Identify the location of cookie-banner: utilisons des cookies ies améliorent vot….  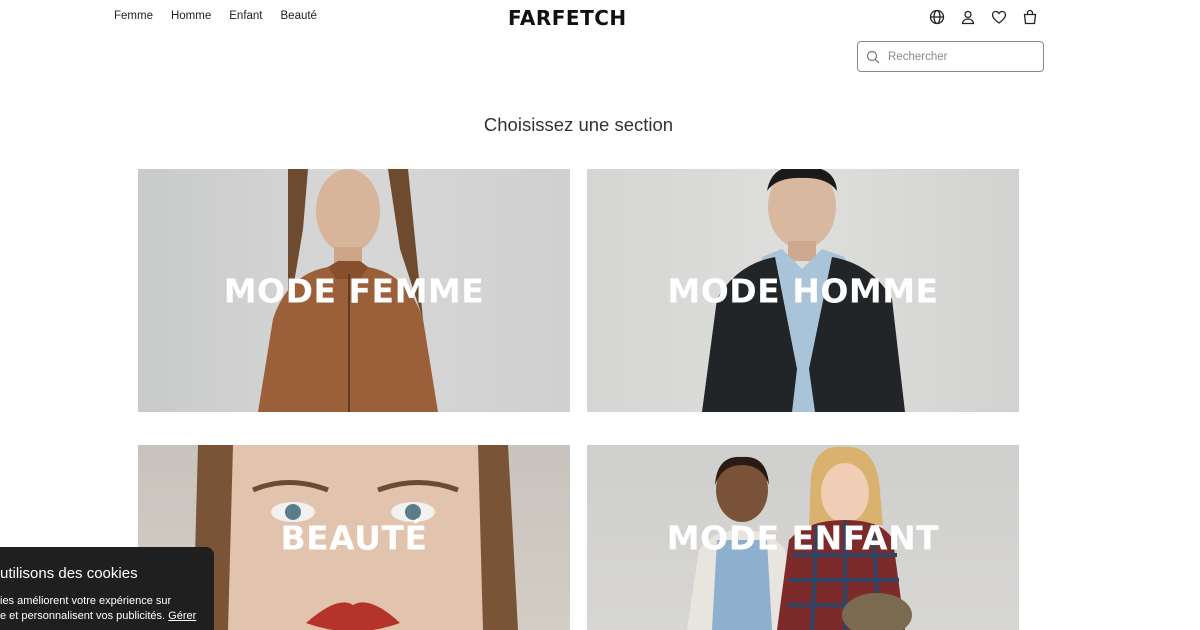
(107, 588).